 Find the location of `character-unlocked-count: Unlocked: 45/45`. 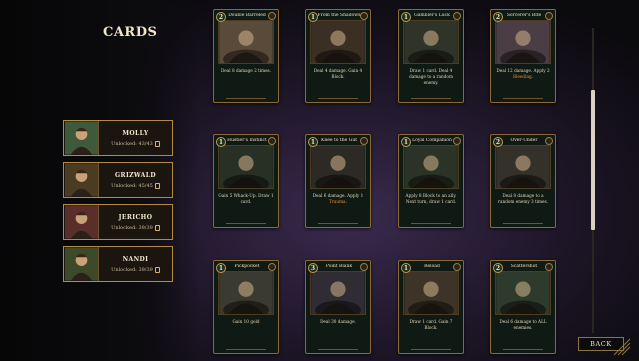

character-unlocked-count: Unlocked: 45/45 is located at coordinates (135, 185).